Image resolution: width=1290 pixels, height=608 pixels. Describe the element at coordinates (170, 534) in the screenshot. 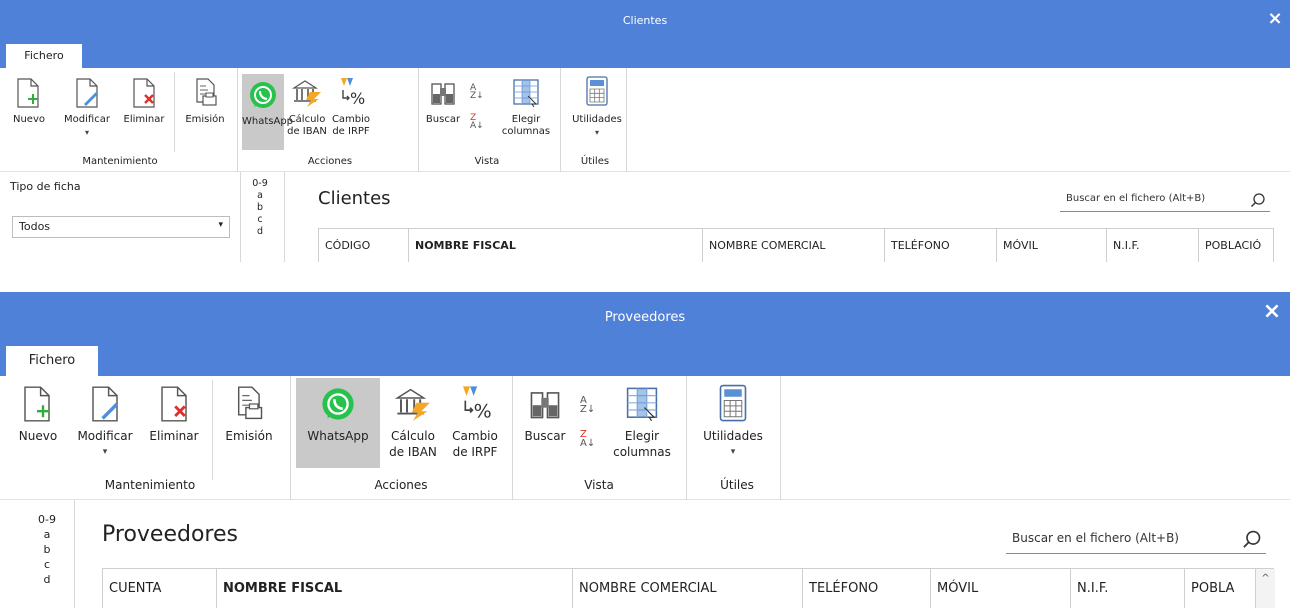

I see `page-title: Proveedores` at that location.